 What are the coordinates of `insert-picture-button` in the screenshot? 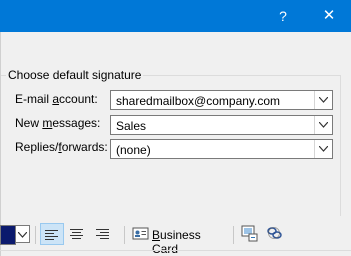 It's located at (250, 234).